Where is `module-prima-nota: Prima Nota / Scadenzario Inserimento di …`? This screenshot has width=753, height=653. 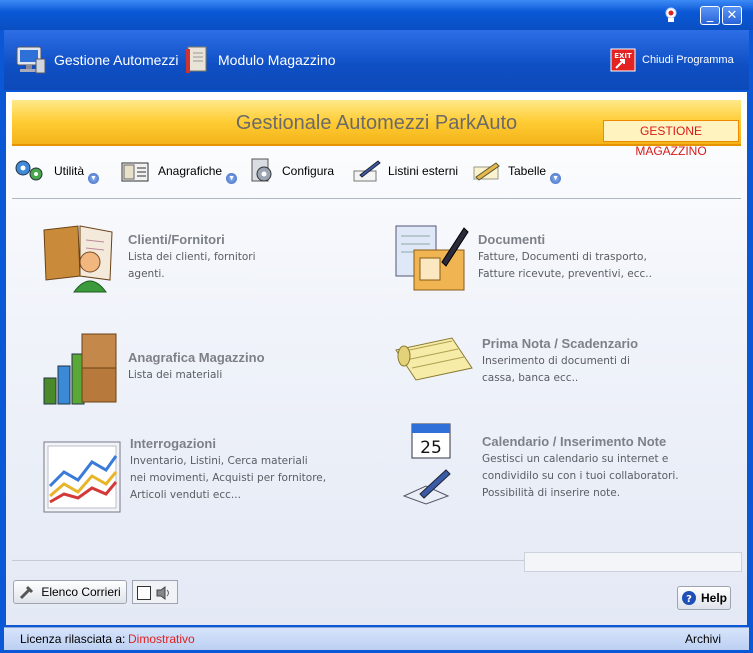
module-prima-nota: Prima Nota / Scadenzario Inserimento di … is located at coordinates (515, 359).